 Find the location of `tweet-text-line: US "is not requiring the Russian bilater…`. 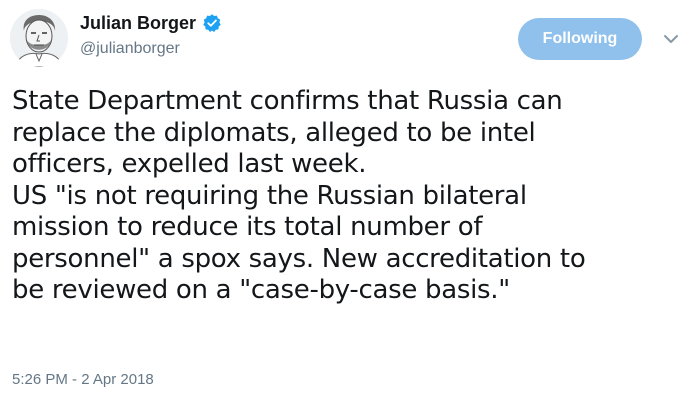

tweet-text-line: US "is not requiring the Russian bilater… is located at coordinates (269, 195).